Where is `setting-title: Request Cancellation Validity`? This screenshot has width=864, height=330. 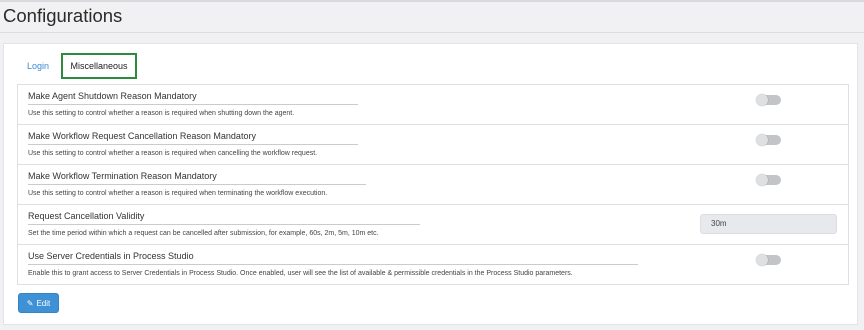 setting-title: Request Cancellation Validity is located at coordinates (224, 218).